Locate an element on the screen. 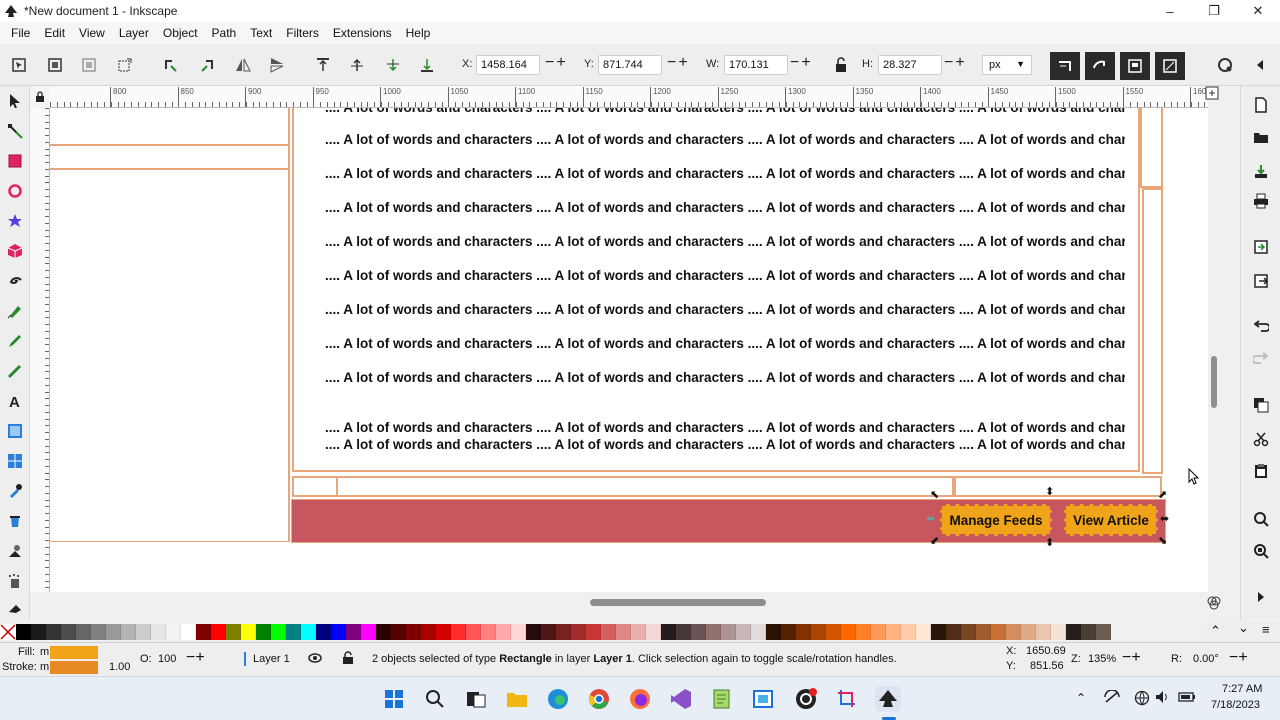 This screenshot has height=720, width=1280. paste-icon is located at coordinates (1261, 471).